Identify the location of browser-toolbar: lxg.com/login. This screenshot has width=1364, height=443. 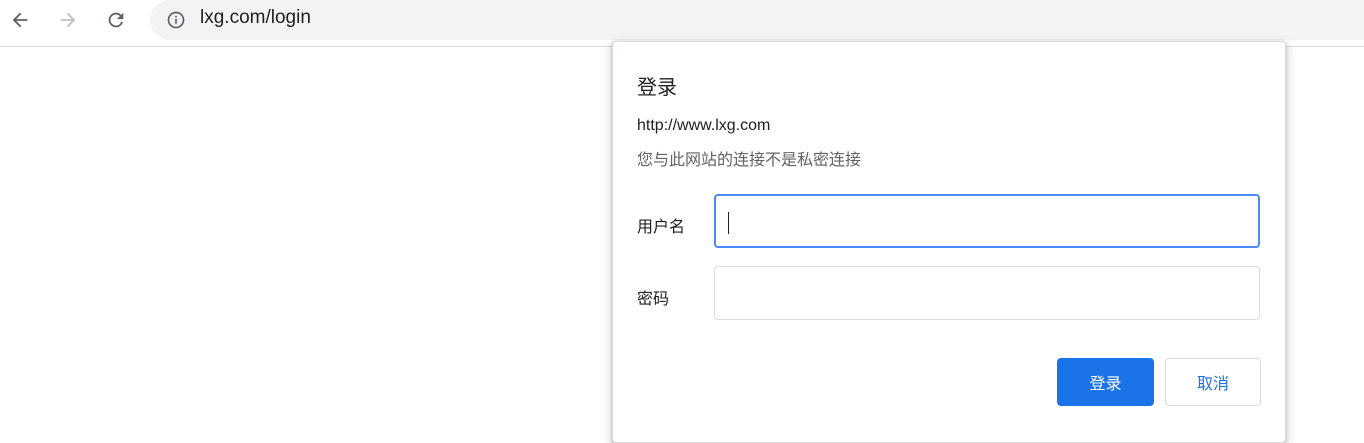
(682, 23).